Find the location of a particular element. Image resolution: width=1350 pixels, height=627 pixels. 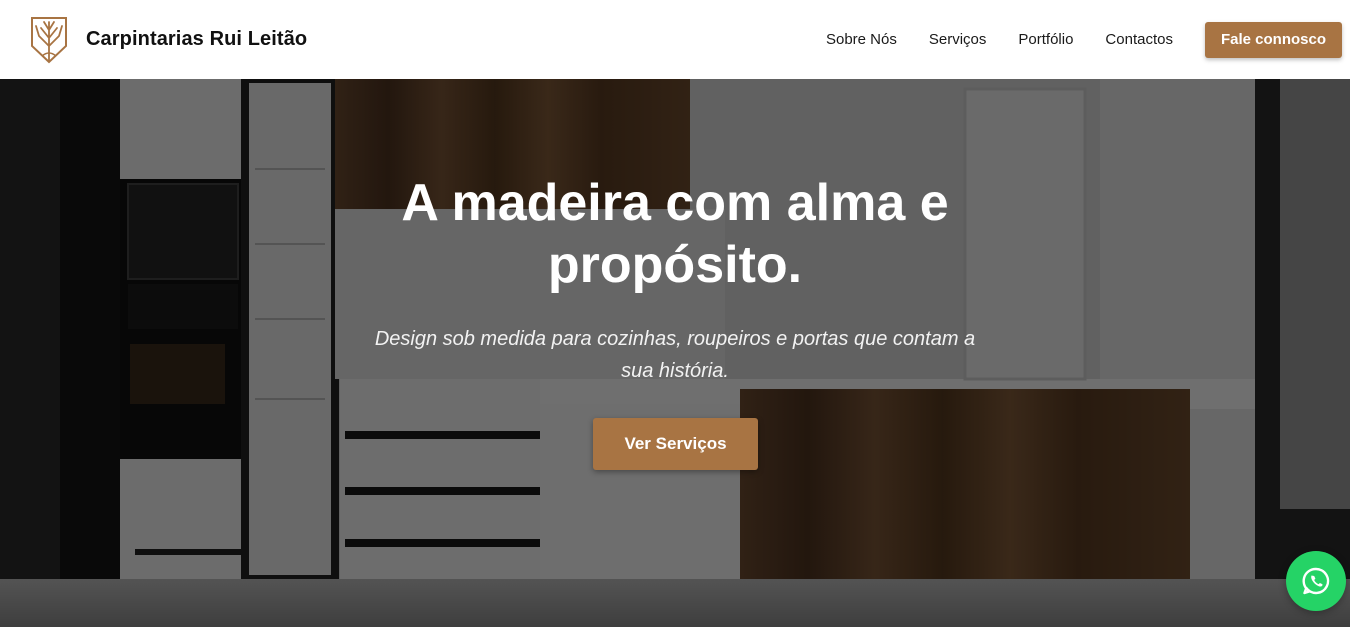

whatsapp-chat-button is located at coordinates (1316, 581).